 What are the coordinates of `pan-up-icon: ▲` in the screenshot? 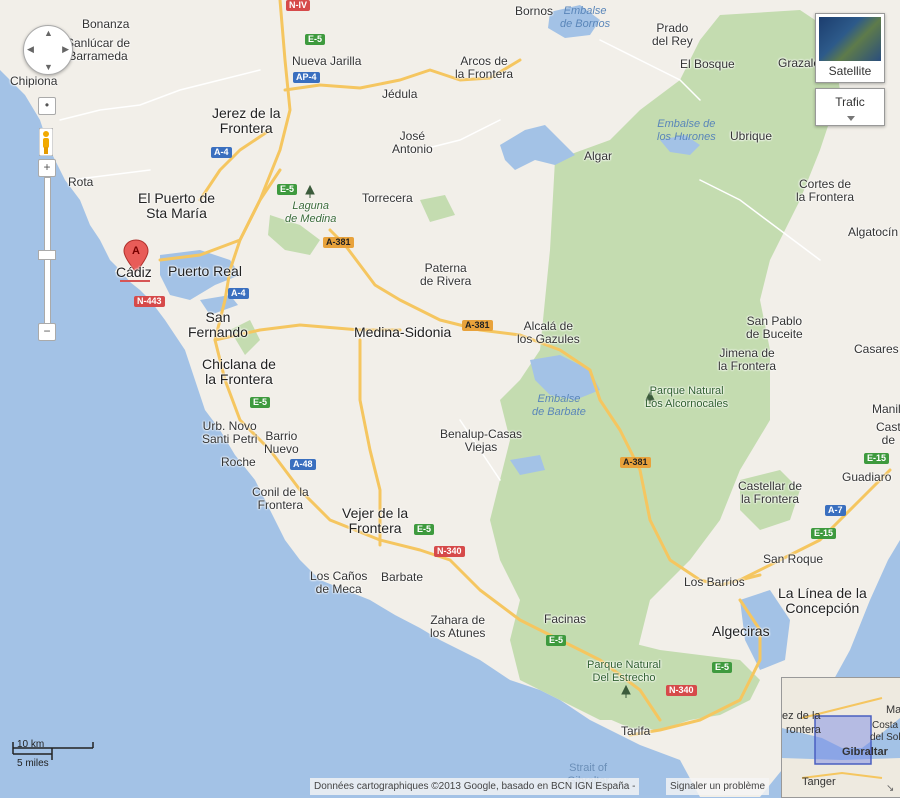 It's located at (48, 33).